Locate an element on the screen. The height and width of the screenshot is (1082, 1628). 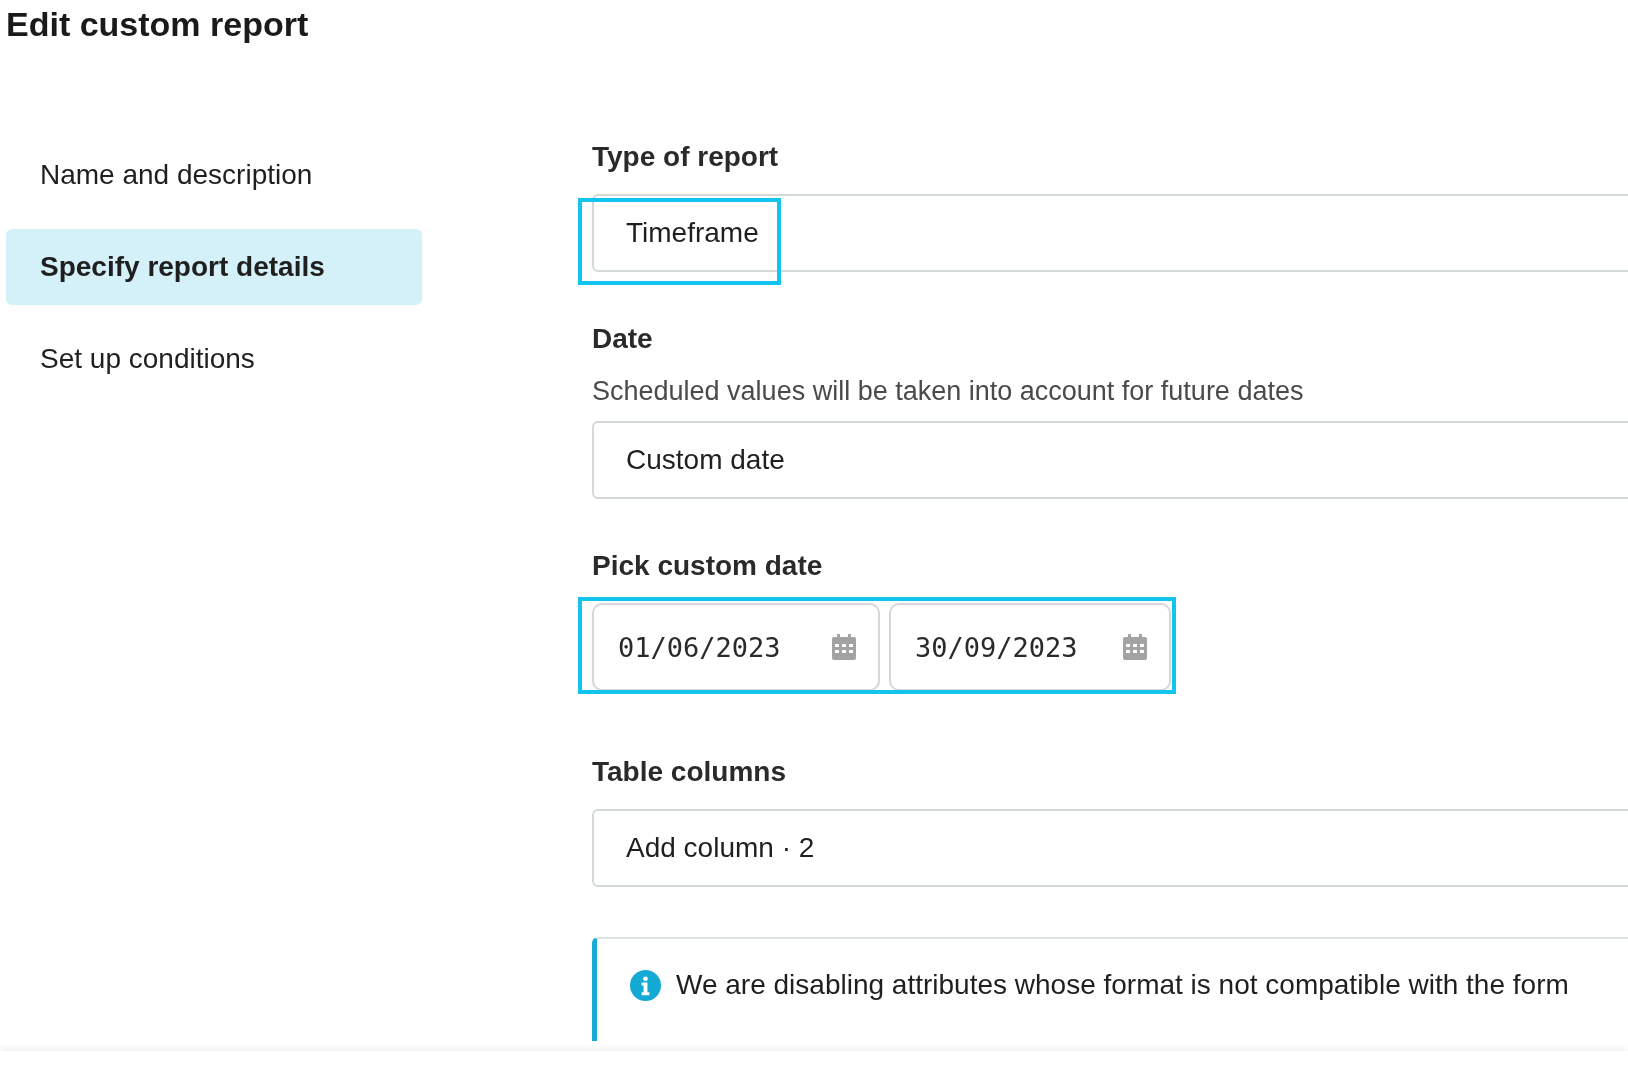
date-select: Custom date is located at coordinates (1110, 460).